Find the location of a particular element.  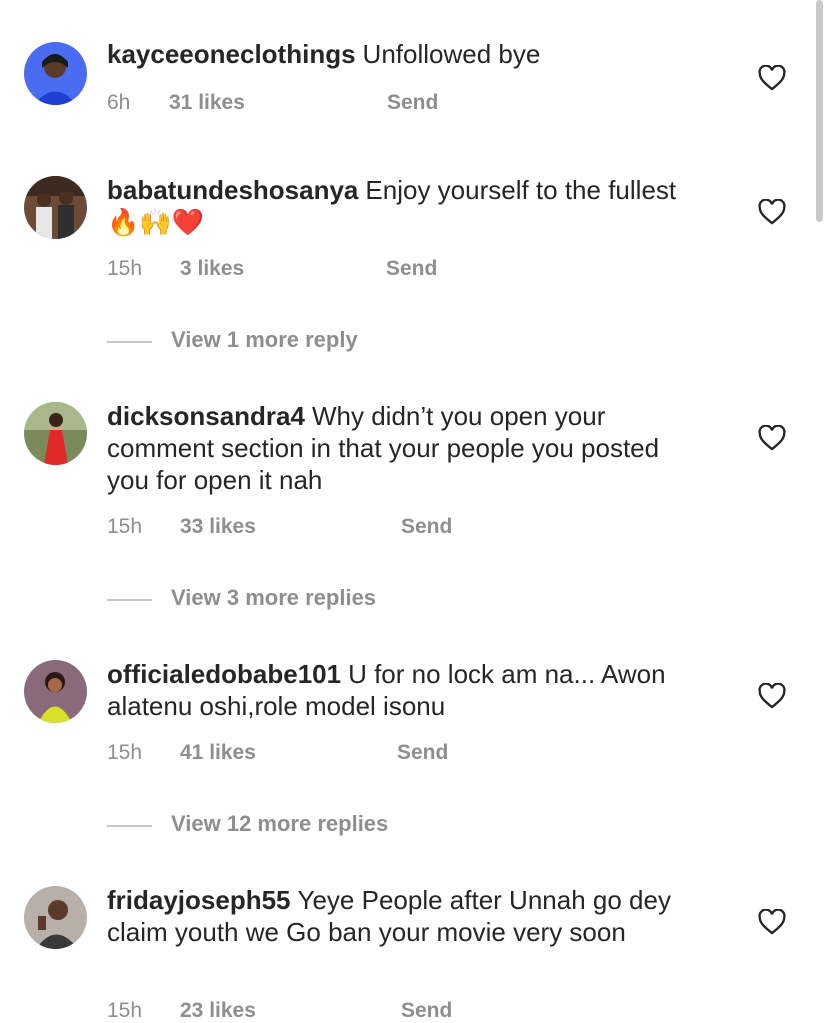

comment-likes: 41 likes is located at coordinates (218, 753).